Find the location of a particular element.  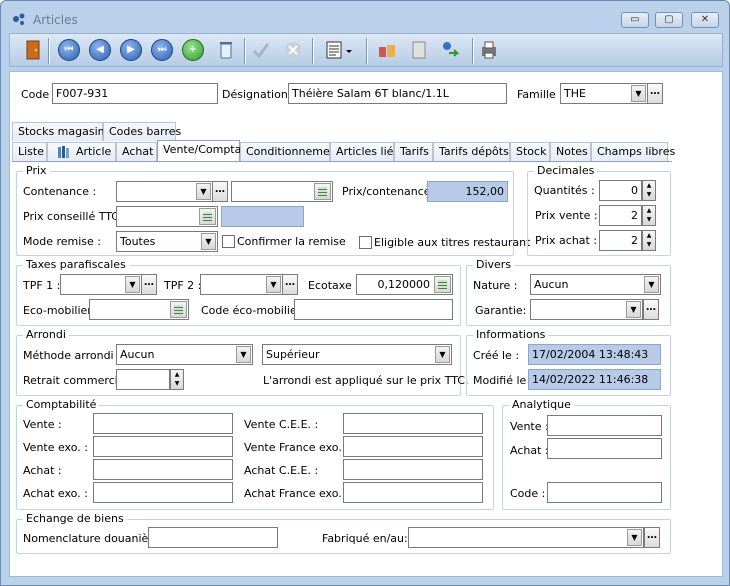

previous-record-icon: ◀ is located at coordinates (100, 50).